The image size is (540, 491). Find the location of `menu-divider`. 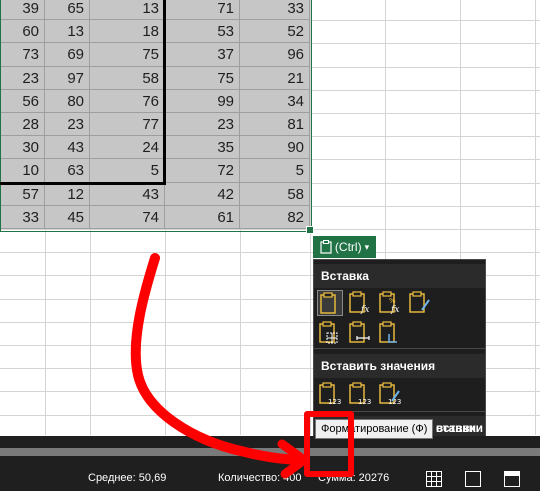

menu-divider is located at coordinates (399, 348).